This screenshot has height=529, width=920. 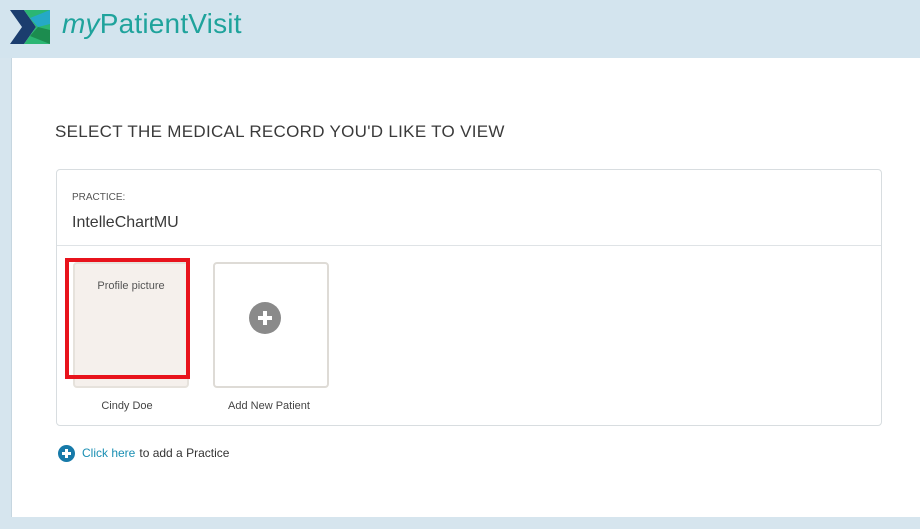 I want to click on add-practice-link: Click here, so click(x=108, y=453).